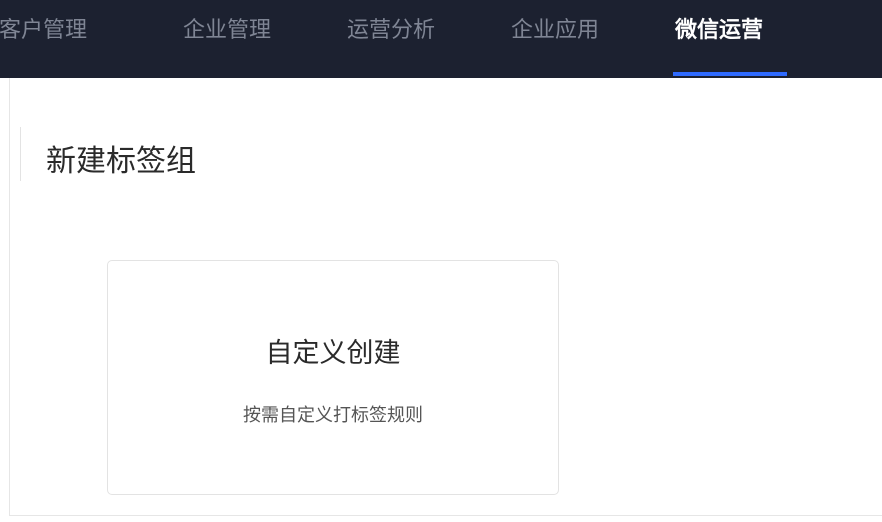 The height and width of the screenshot is (522, 882). I want to click on nav-item-operations-analysis: 运营分析, so click(391, 39).